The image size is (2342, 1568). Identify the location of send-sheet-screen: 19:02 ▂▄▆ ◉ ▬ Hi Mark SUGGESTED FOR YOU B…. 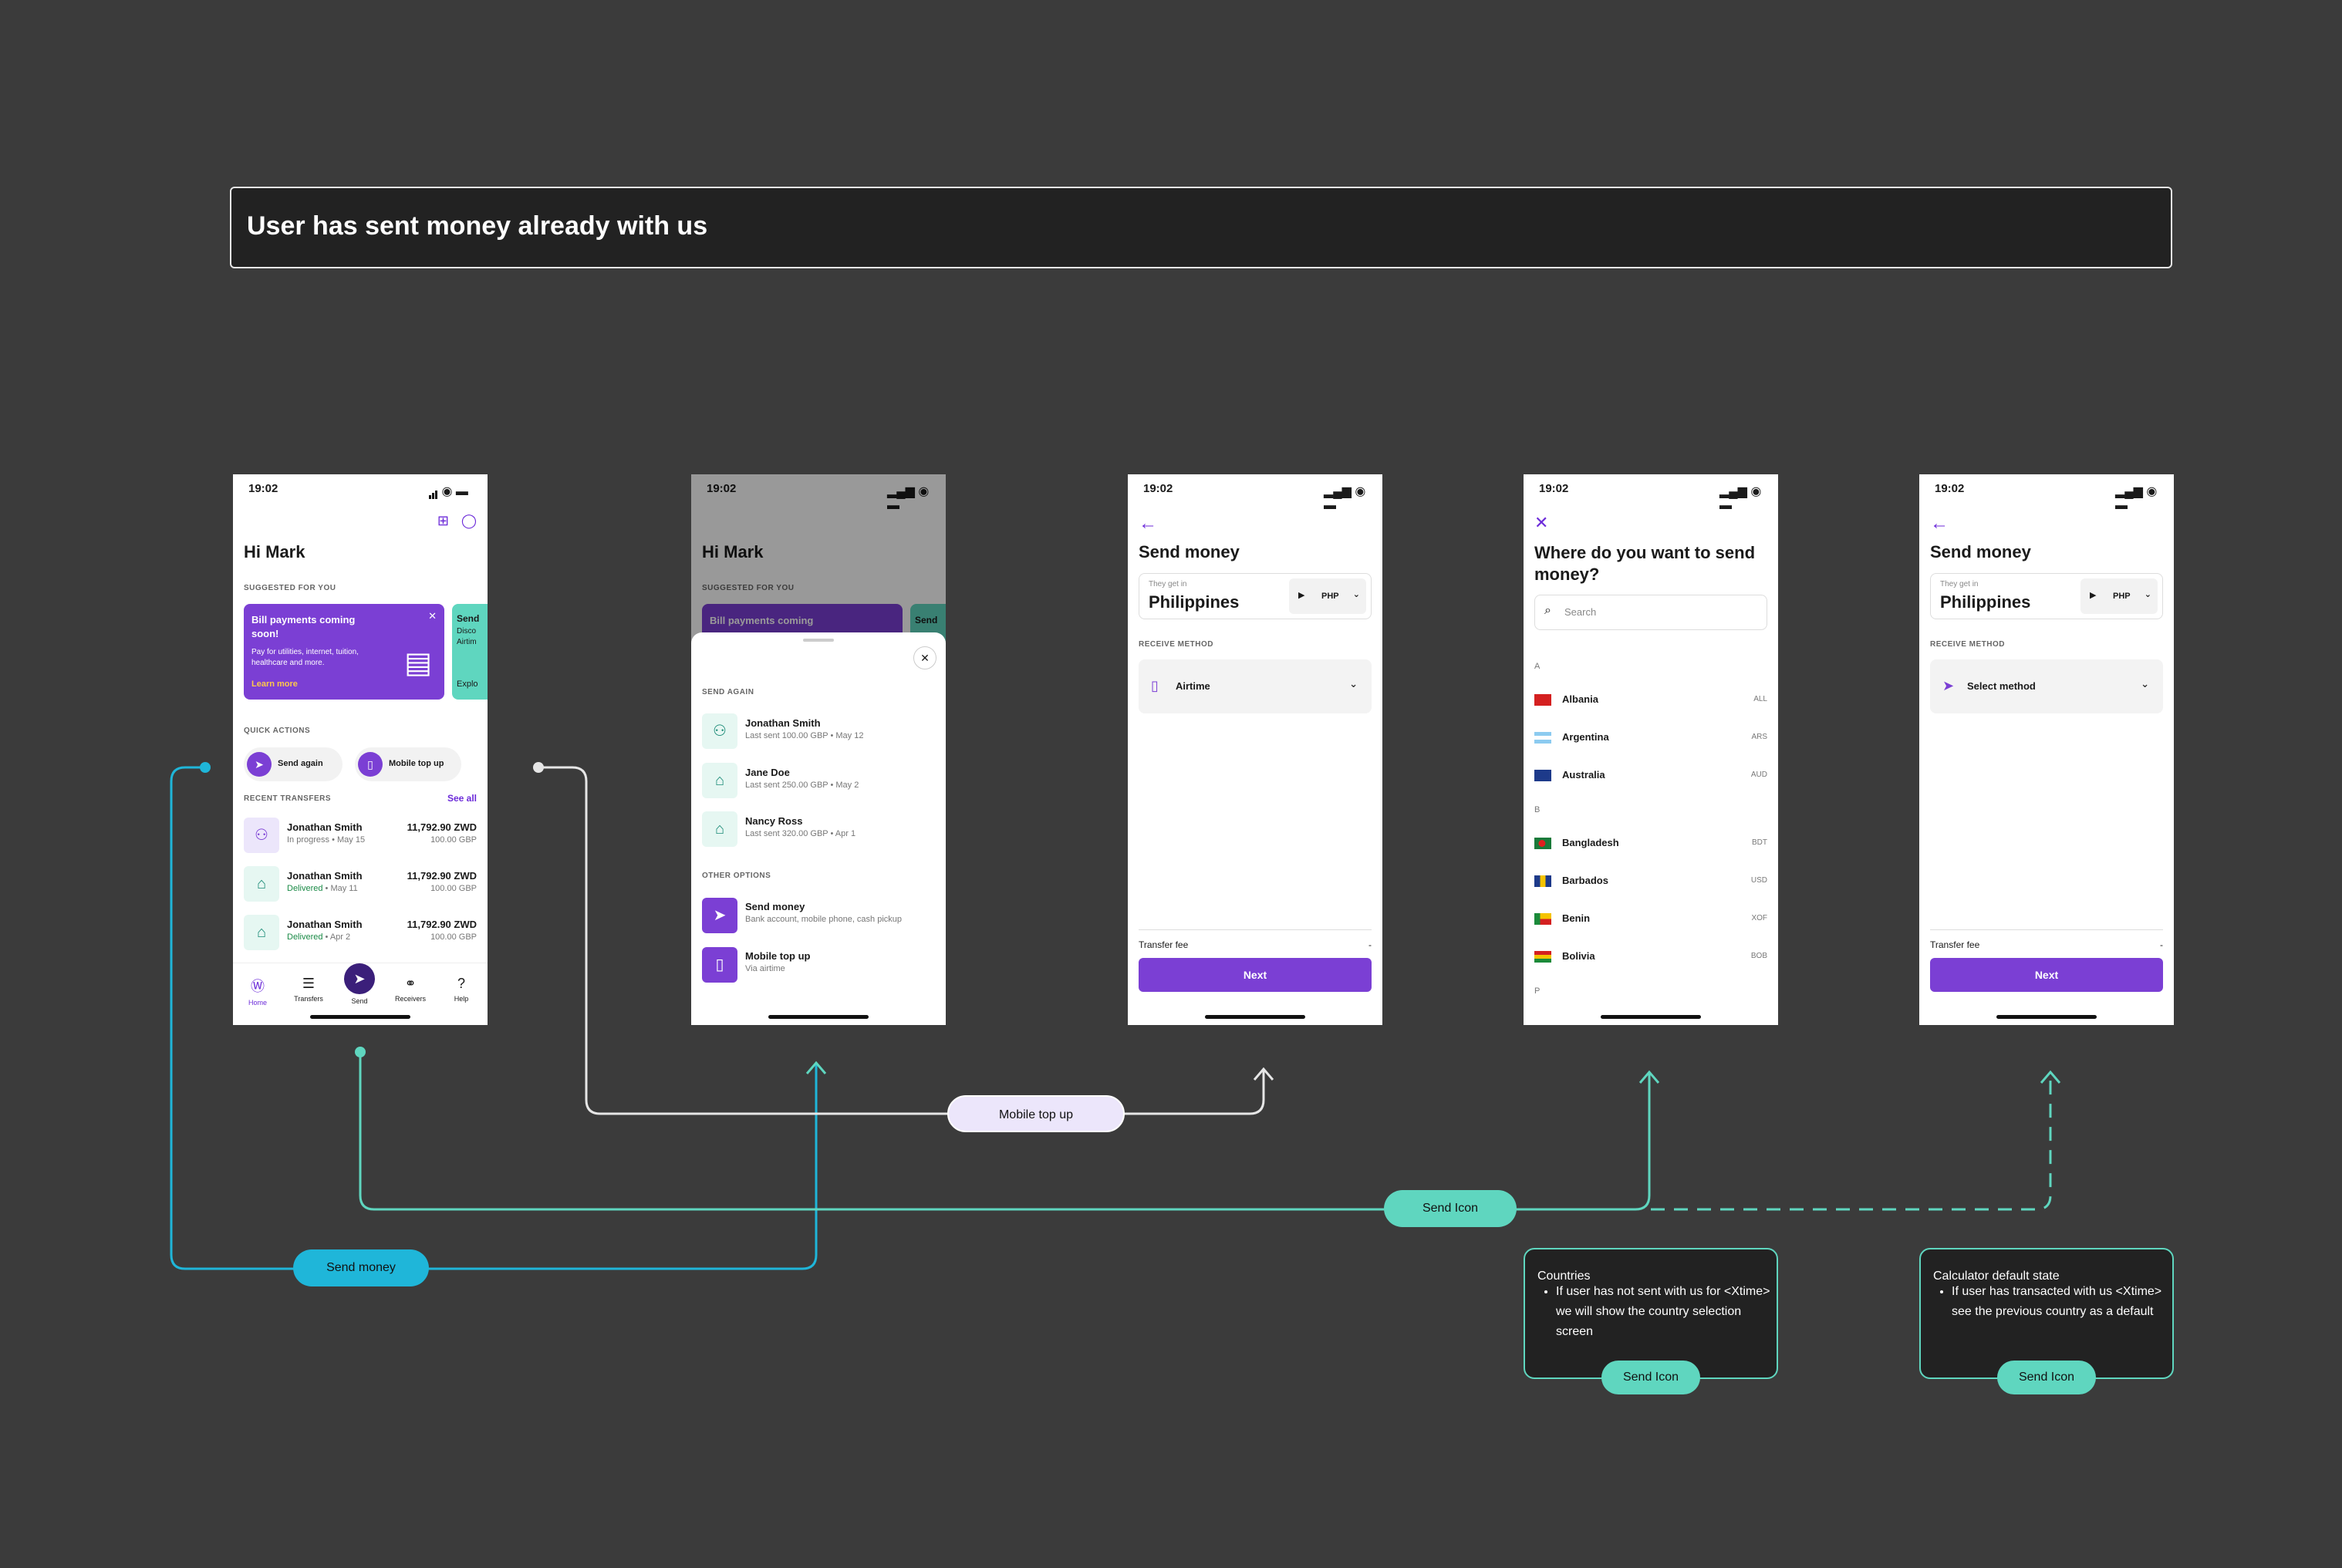
(818, 750).